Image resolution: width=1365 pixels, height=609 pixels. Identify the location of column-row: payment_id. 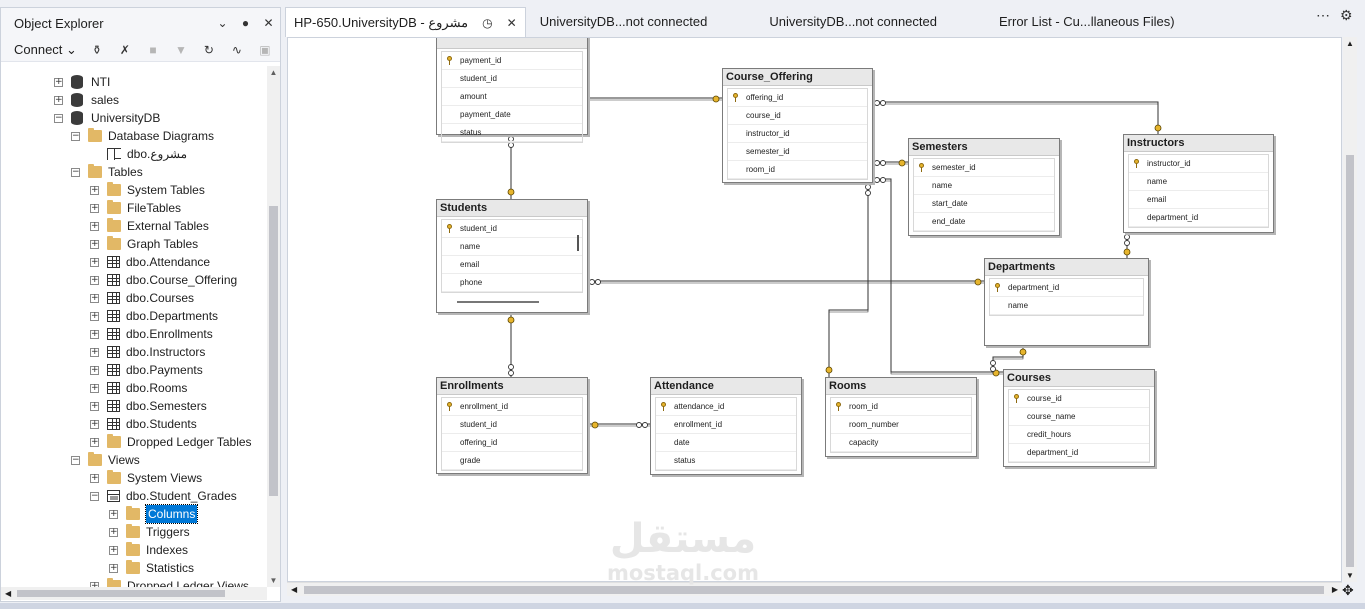
(512, 61).